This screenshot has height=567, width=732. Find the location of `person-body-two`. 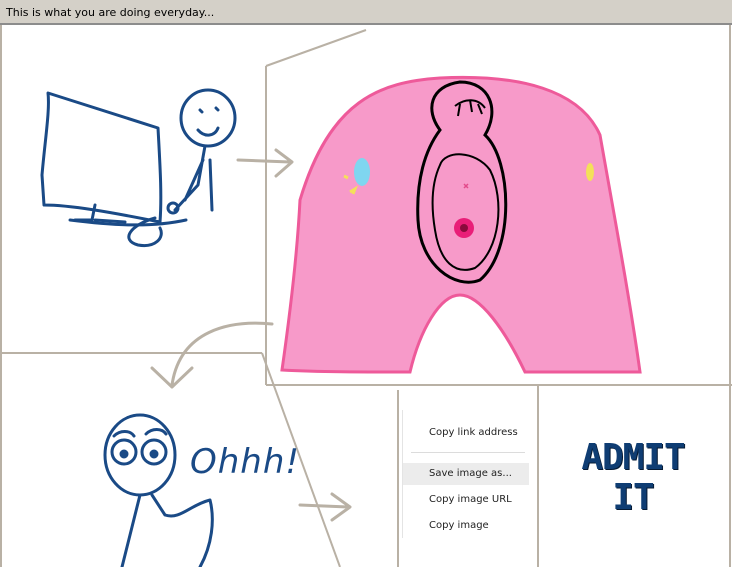

person-body-two is located at coordinates (167, 530).